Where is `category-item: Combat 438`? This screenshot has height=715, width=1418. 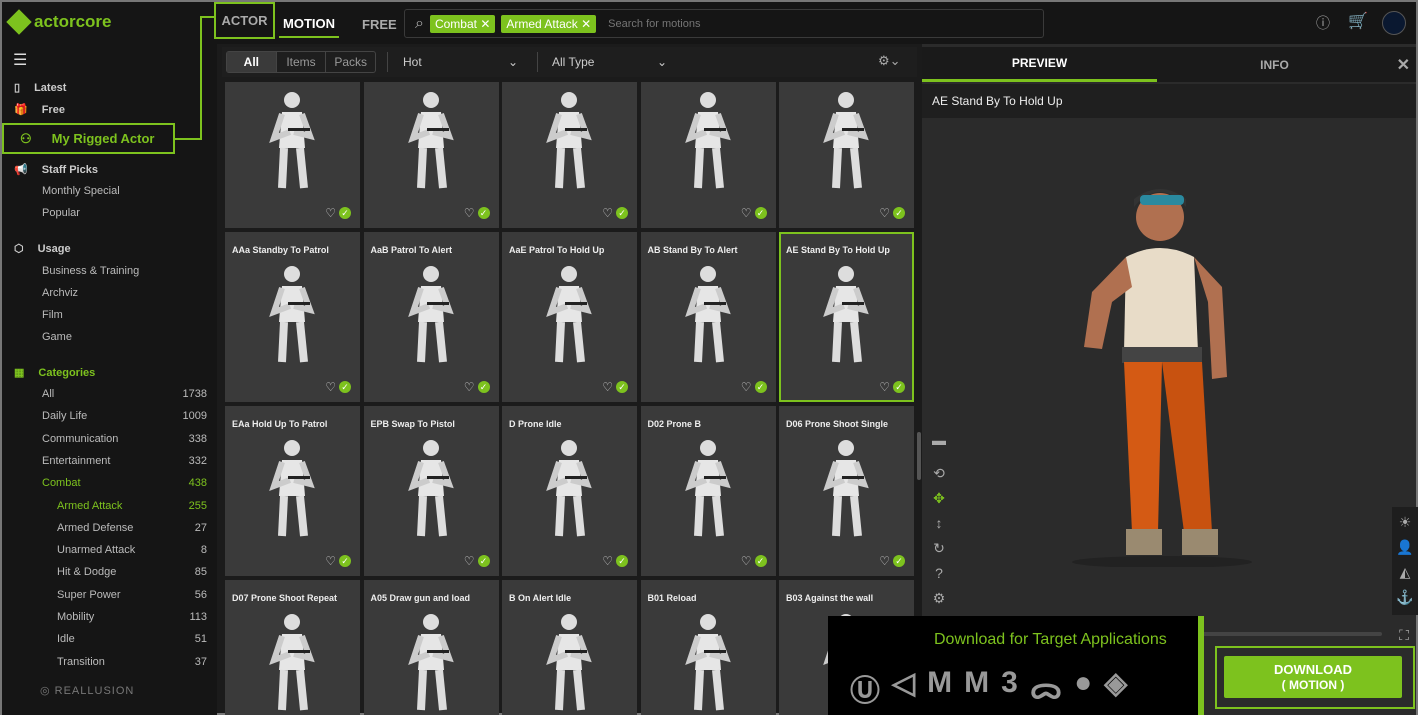 category-item: Combat 438 is located at coordinates (124, 483).